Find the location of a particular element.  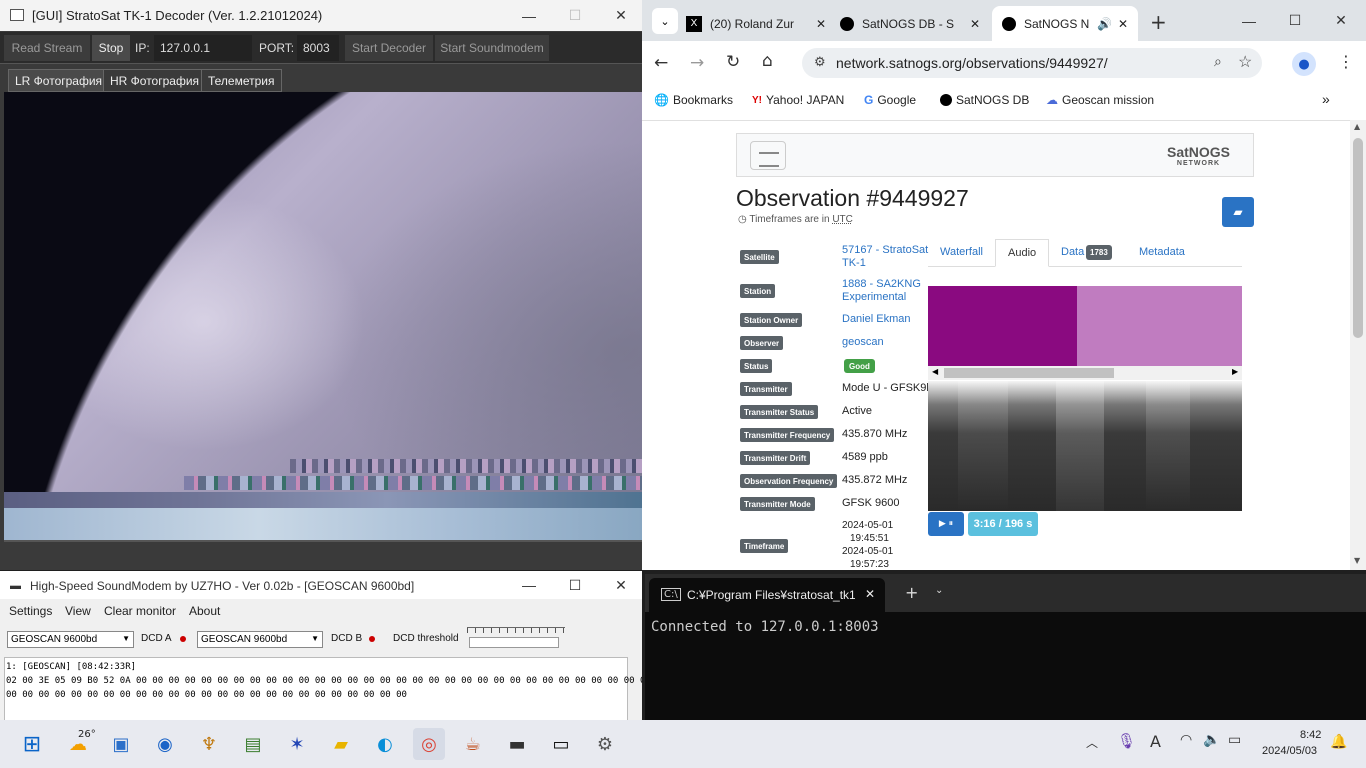

notification-bell-icon: 🔔 is located at coordinates (1338, 742).